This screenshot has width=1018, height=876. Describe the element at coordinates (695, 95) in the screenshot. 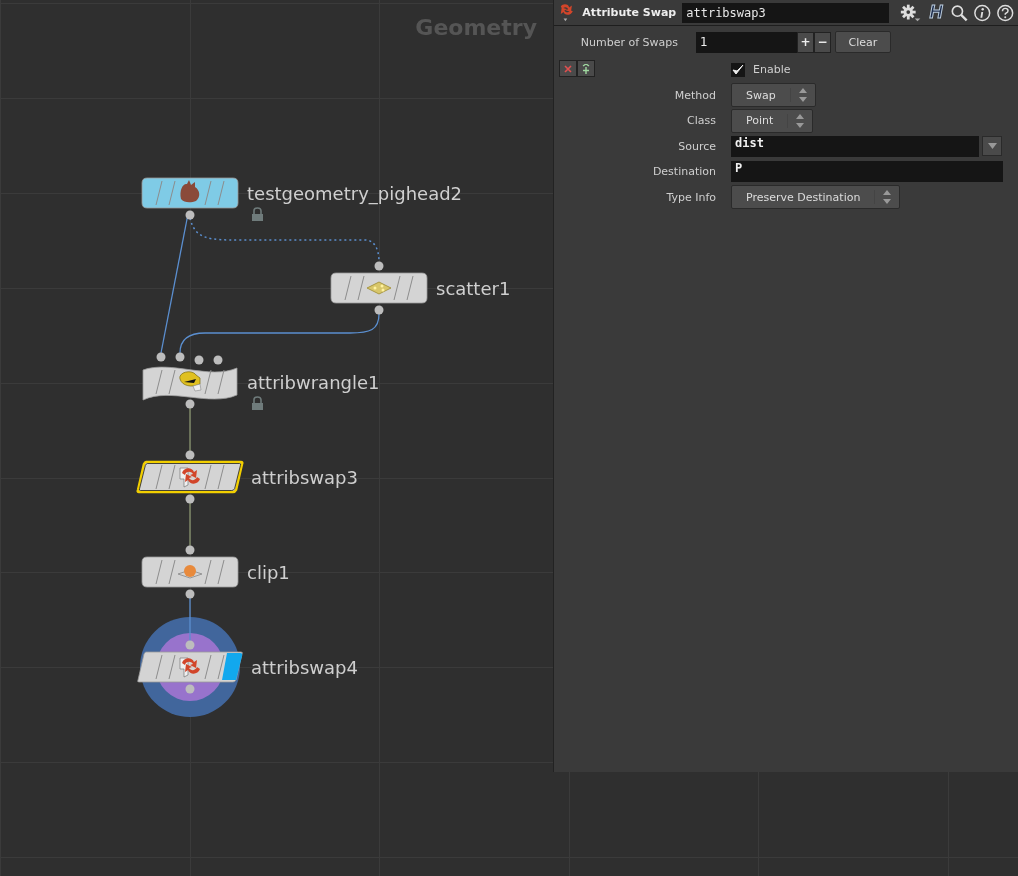

I see `field-label: Method` at that location.